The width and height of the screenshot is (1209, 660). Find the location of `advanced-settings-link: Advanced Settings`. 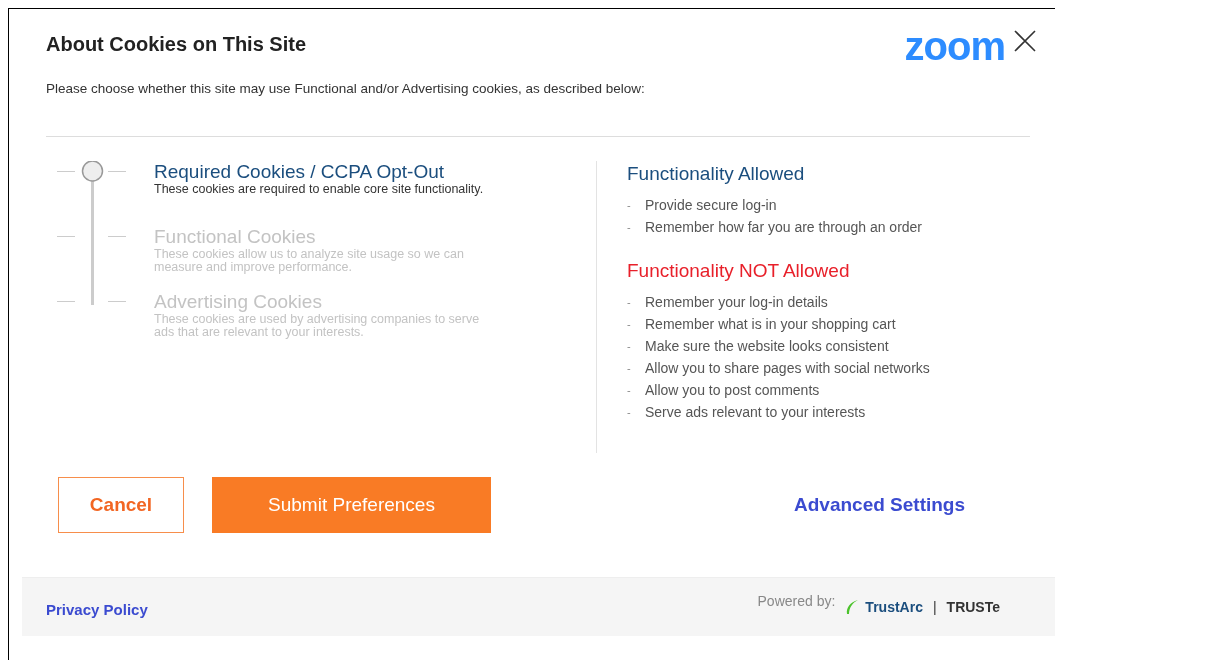

advanced-settings-link: Advanced Settings is located at coordinates (880, 505).